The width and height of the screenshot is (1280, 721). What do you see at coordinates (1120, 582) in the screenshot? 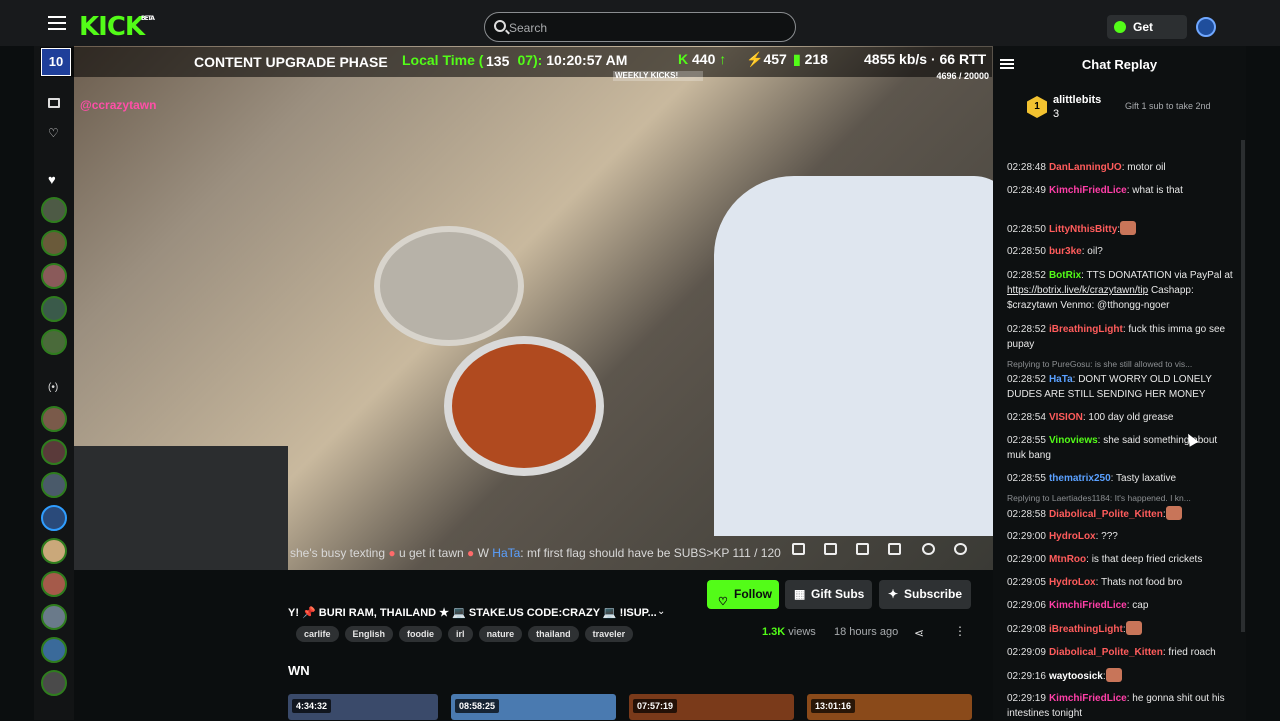
I see `chat-message: 02:29:05 HydroLox: Thats not food bro` at bounding box center [1120, 582].